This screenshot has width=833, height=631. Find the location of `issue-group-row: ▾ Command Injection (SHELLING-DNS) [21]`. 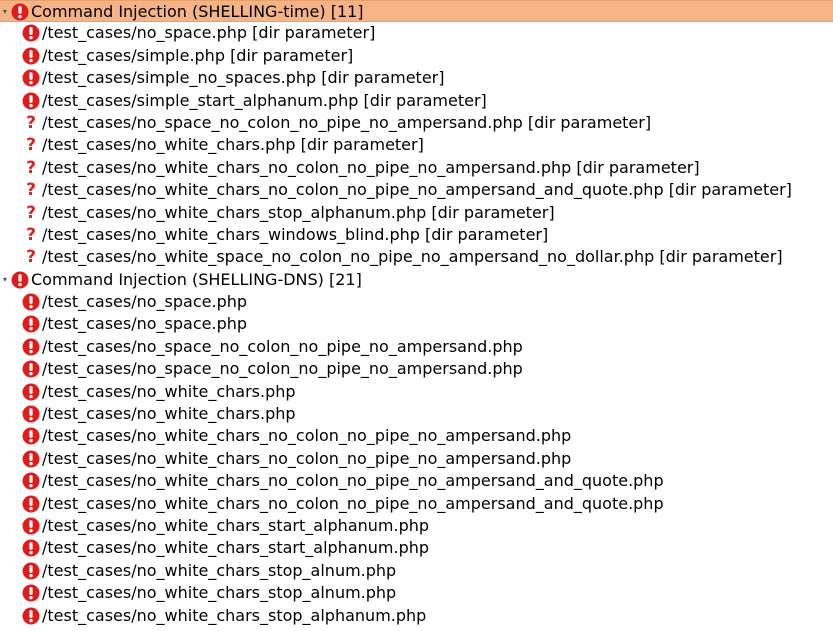

issue-group-row: ▾ Command Injection (SHELLING-DNS) [21] is located at coordinates (416, 280).